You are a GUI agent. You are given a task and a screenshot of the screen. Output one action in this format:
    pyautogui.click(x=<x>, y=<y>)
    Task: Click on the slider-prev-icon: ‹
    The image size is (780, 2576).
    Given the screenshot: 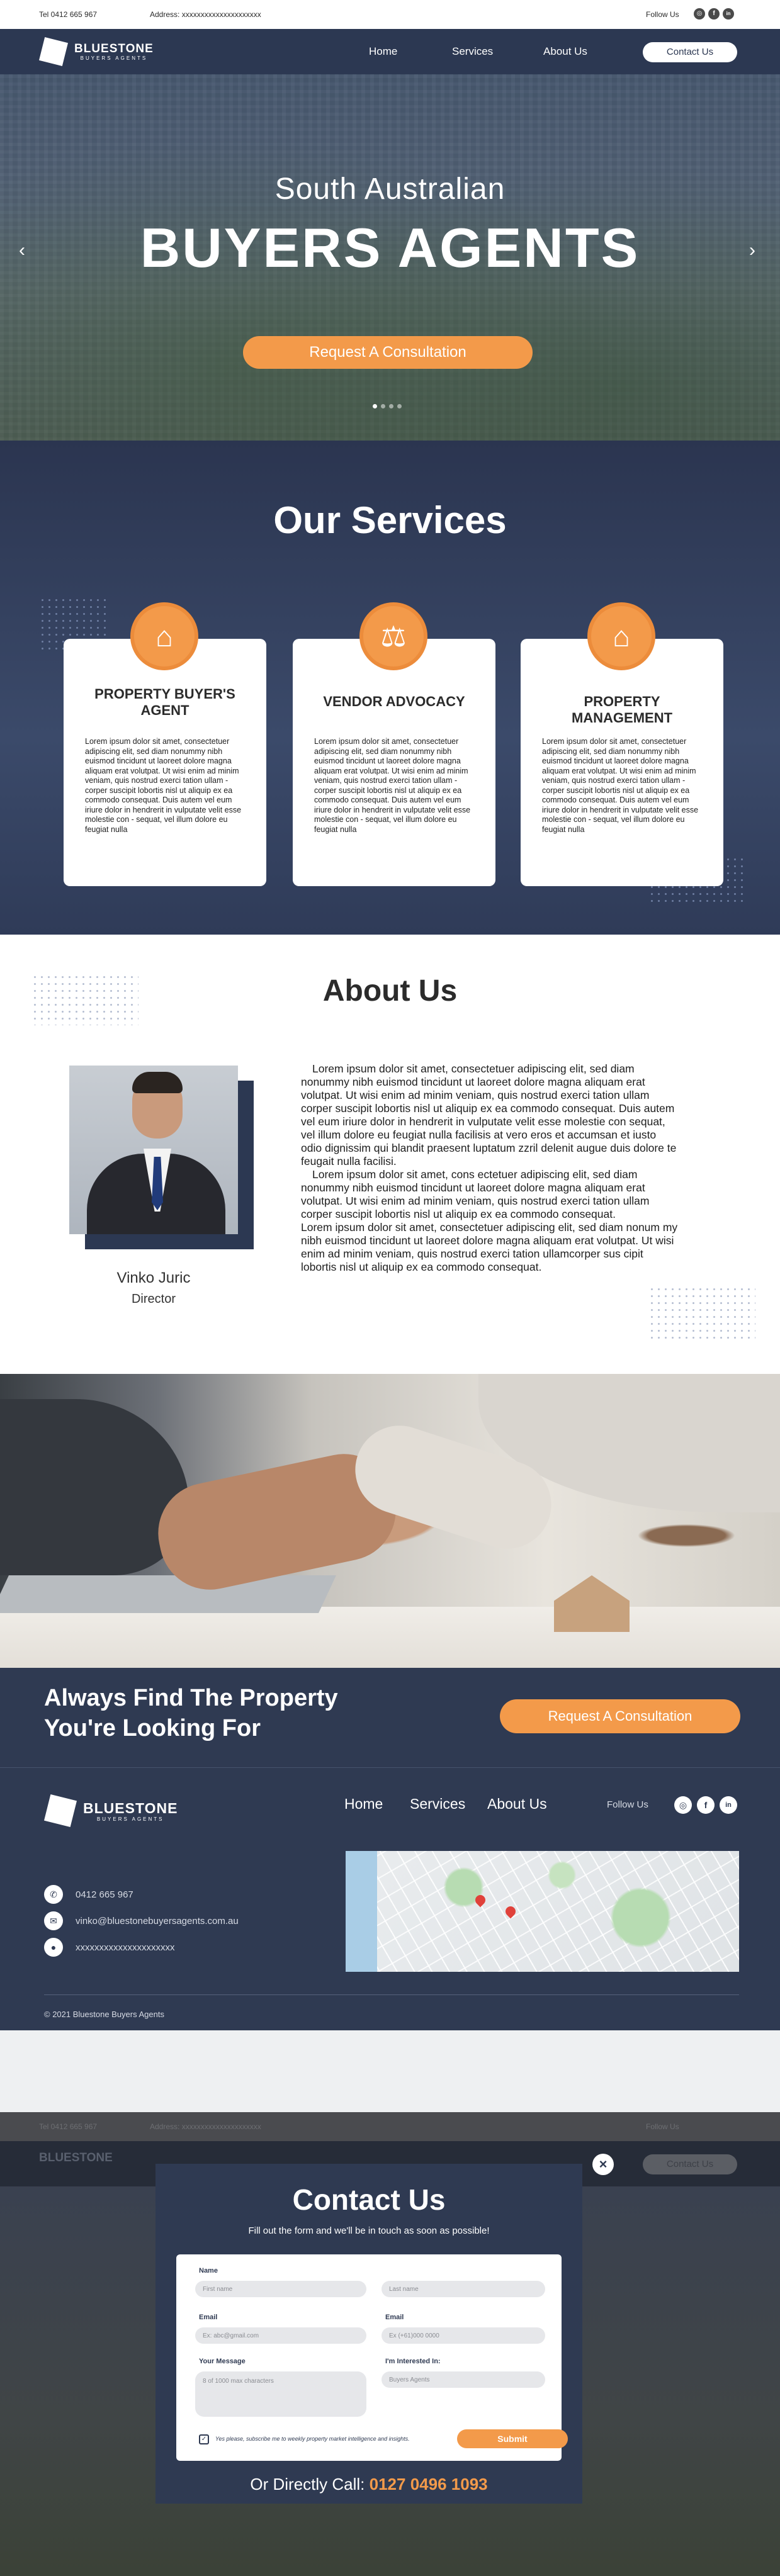 What is the action you would take?
    pyautogui.click(x=22, y=250)
    